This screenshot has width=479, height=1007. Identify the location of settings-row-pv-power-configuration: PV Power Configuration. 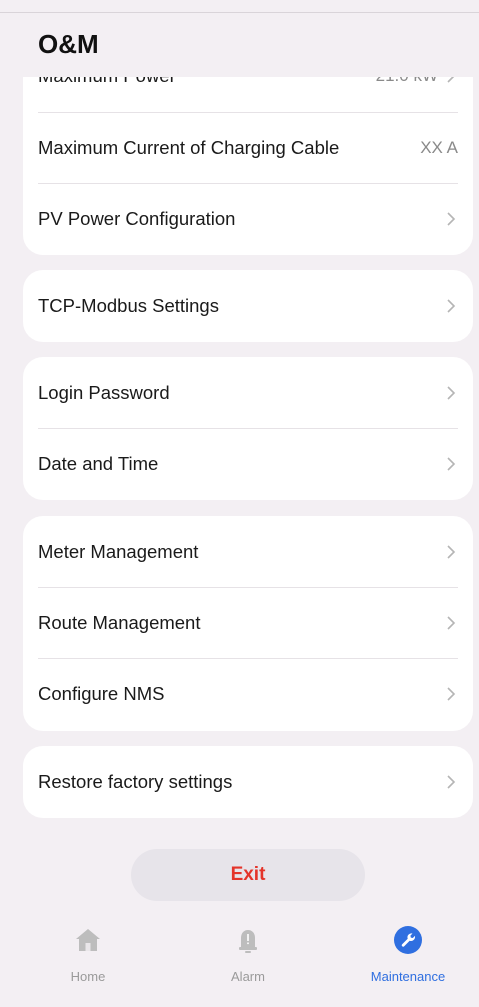
(248, 219).